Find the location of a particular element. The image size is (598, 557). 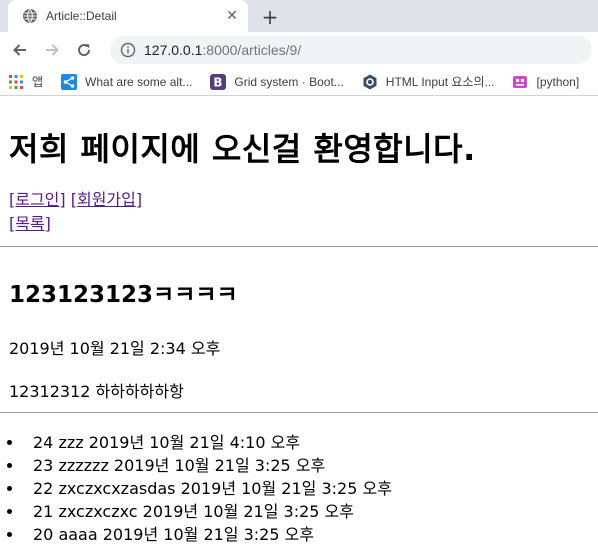

reload-icon is located at coordinates (84, 50).